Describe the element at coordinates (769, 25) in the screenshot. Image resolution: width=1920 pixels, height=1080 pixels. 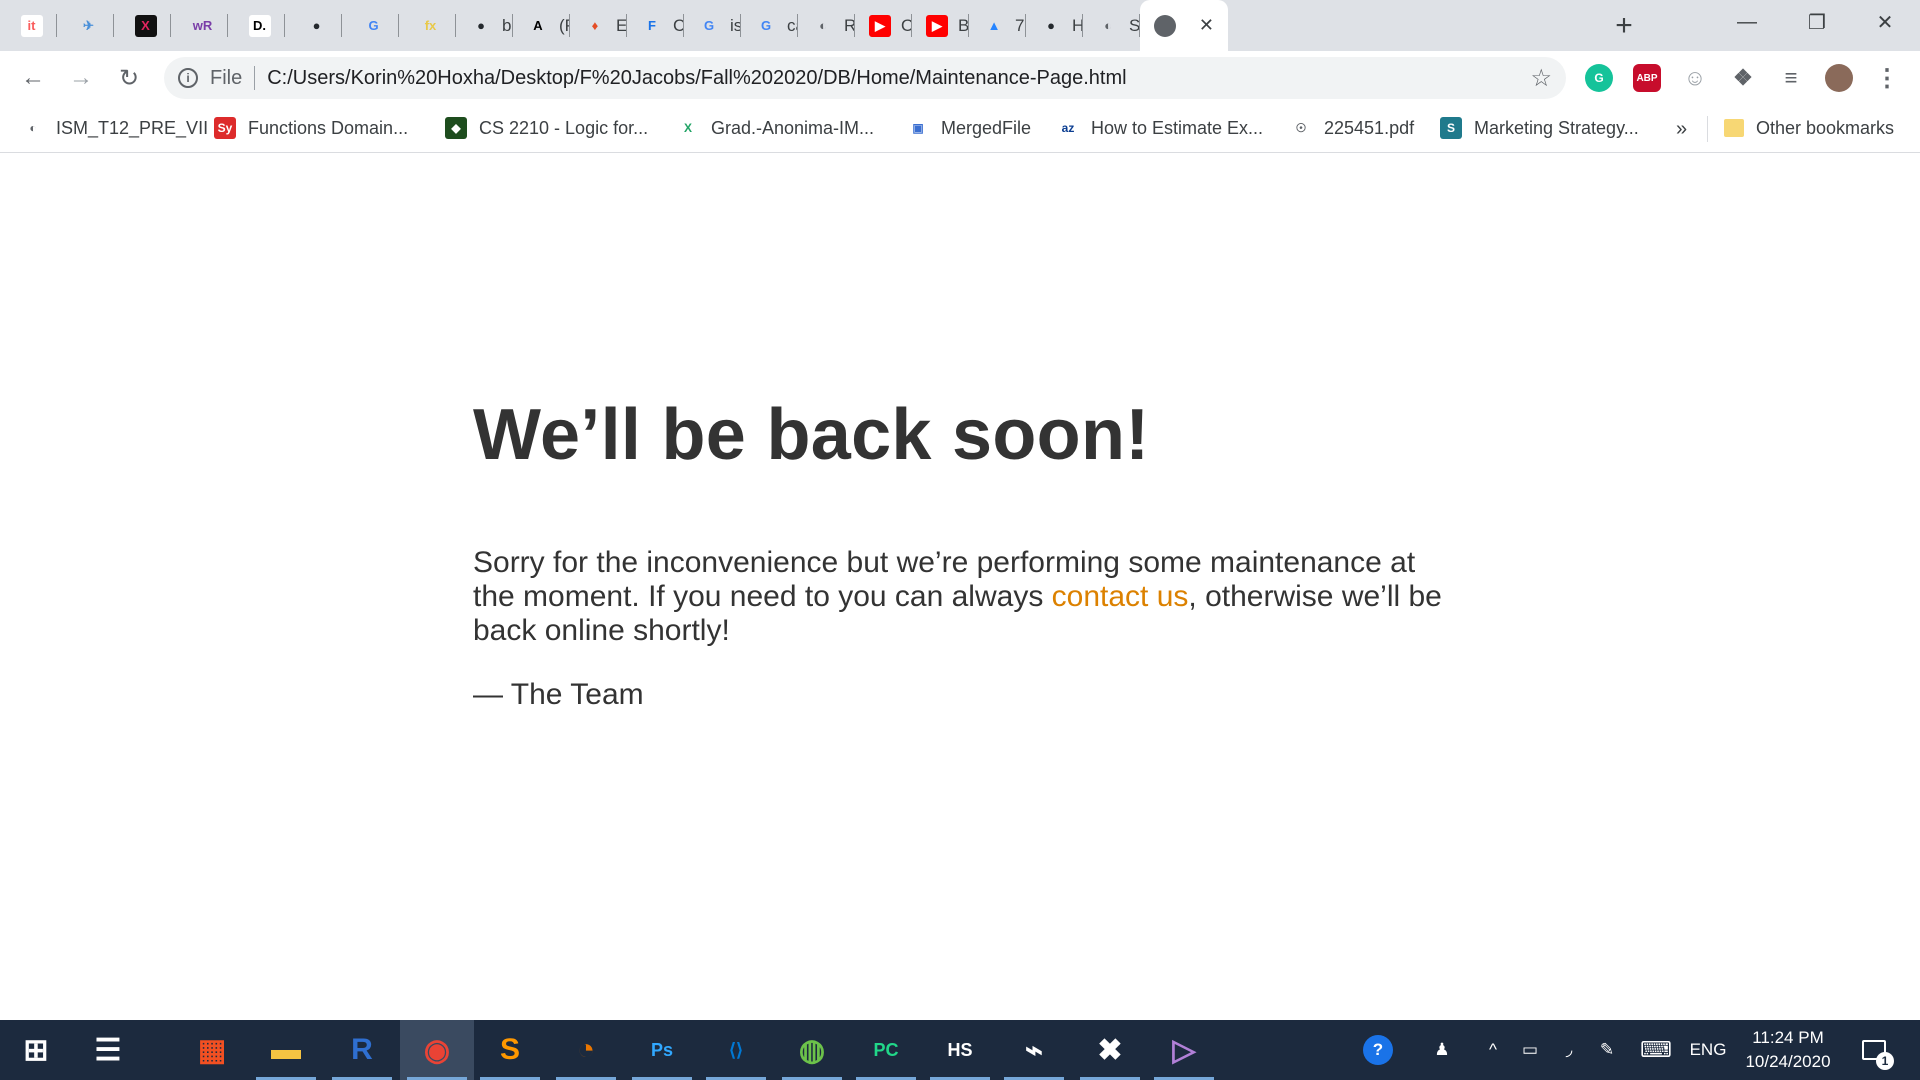
I see `browser-tab: Gcar` at that location.